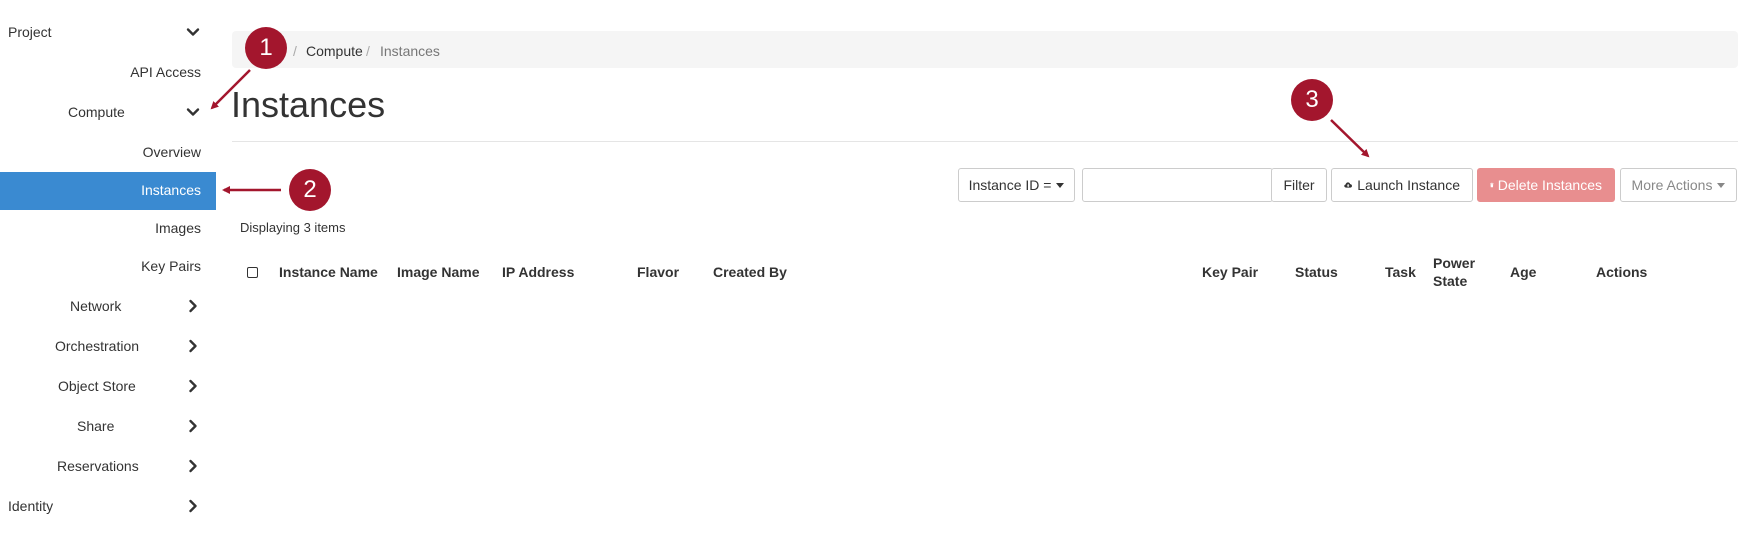 The width and height of the screenshot is (1758, 537). Describe the element at coordinates (266, 48) in the screenshot. I see `annotation-badge-1: 1` at that location.